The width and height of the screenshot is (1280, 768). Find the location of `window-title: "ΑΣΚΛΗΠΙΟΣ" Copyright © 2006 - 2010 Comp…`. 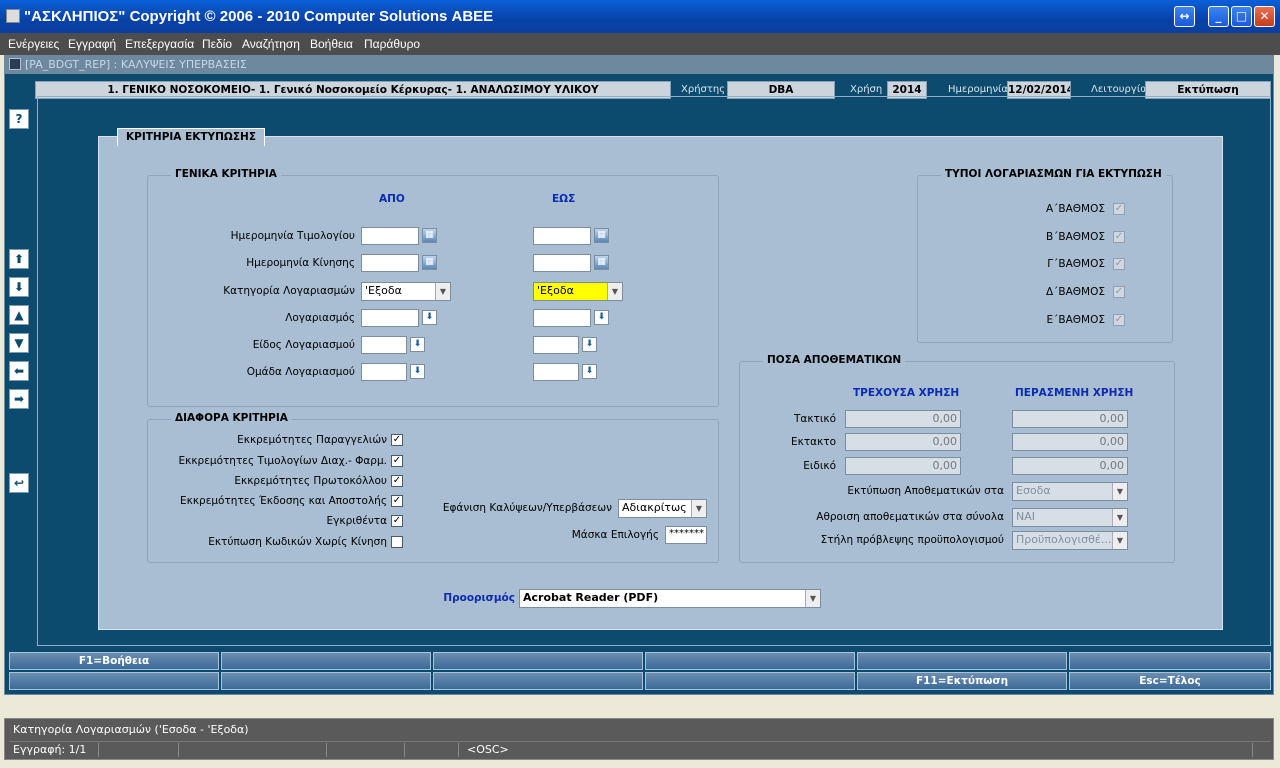

window-title: "ΑΣΚΛΗΠΙΟΣ" Copyright © 2006 - 2010 Comp… is located at coordinates (259, 16).